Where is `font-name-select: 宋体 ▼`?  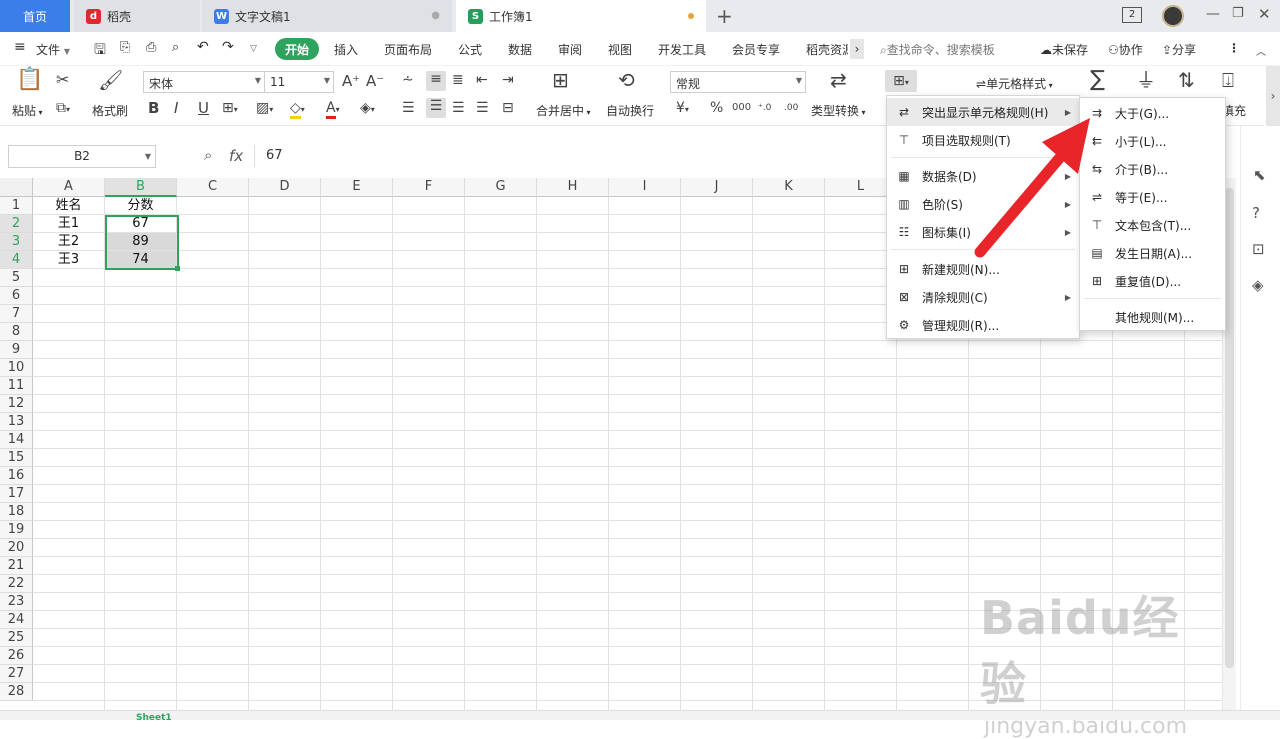 font-name-select: 宋体 ▼ is located at coordinates (204, 82).